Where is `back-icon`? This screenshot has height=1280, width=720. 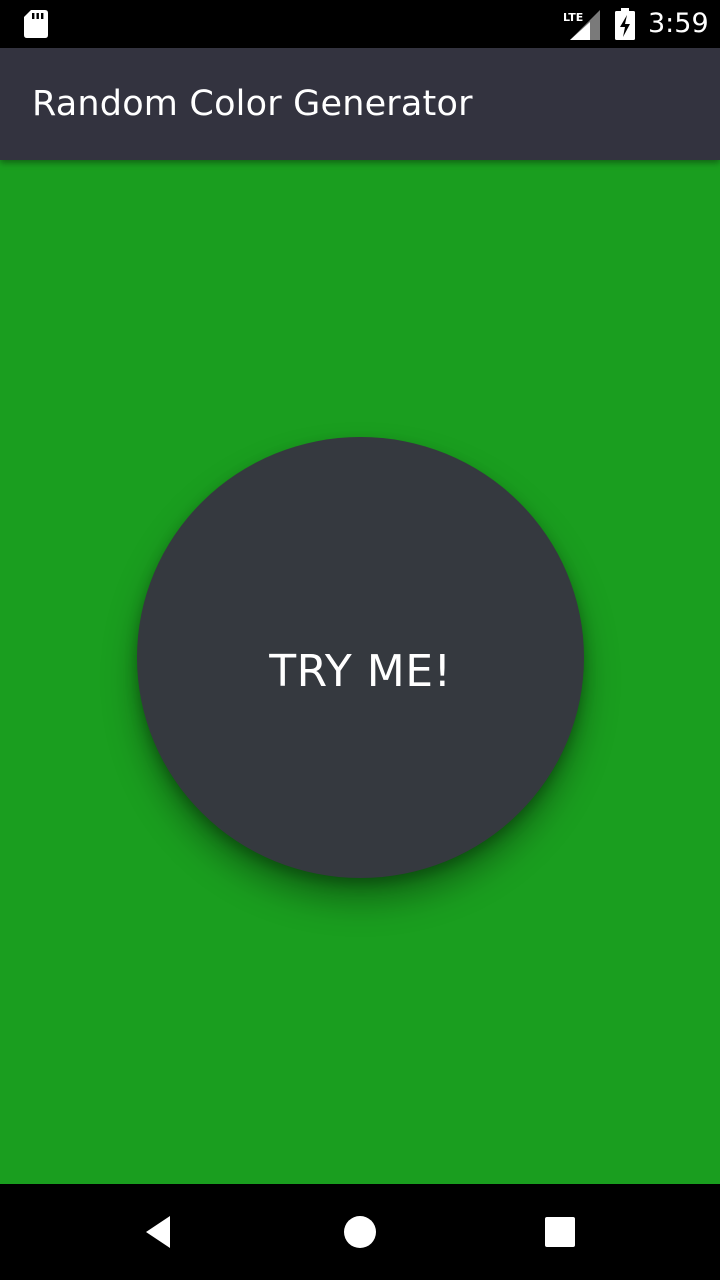
back-icon is located at coordinates (160, 1232).